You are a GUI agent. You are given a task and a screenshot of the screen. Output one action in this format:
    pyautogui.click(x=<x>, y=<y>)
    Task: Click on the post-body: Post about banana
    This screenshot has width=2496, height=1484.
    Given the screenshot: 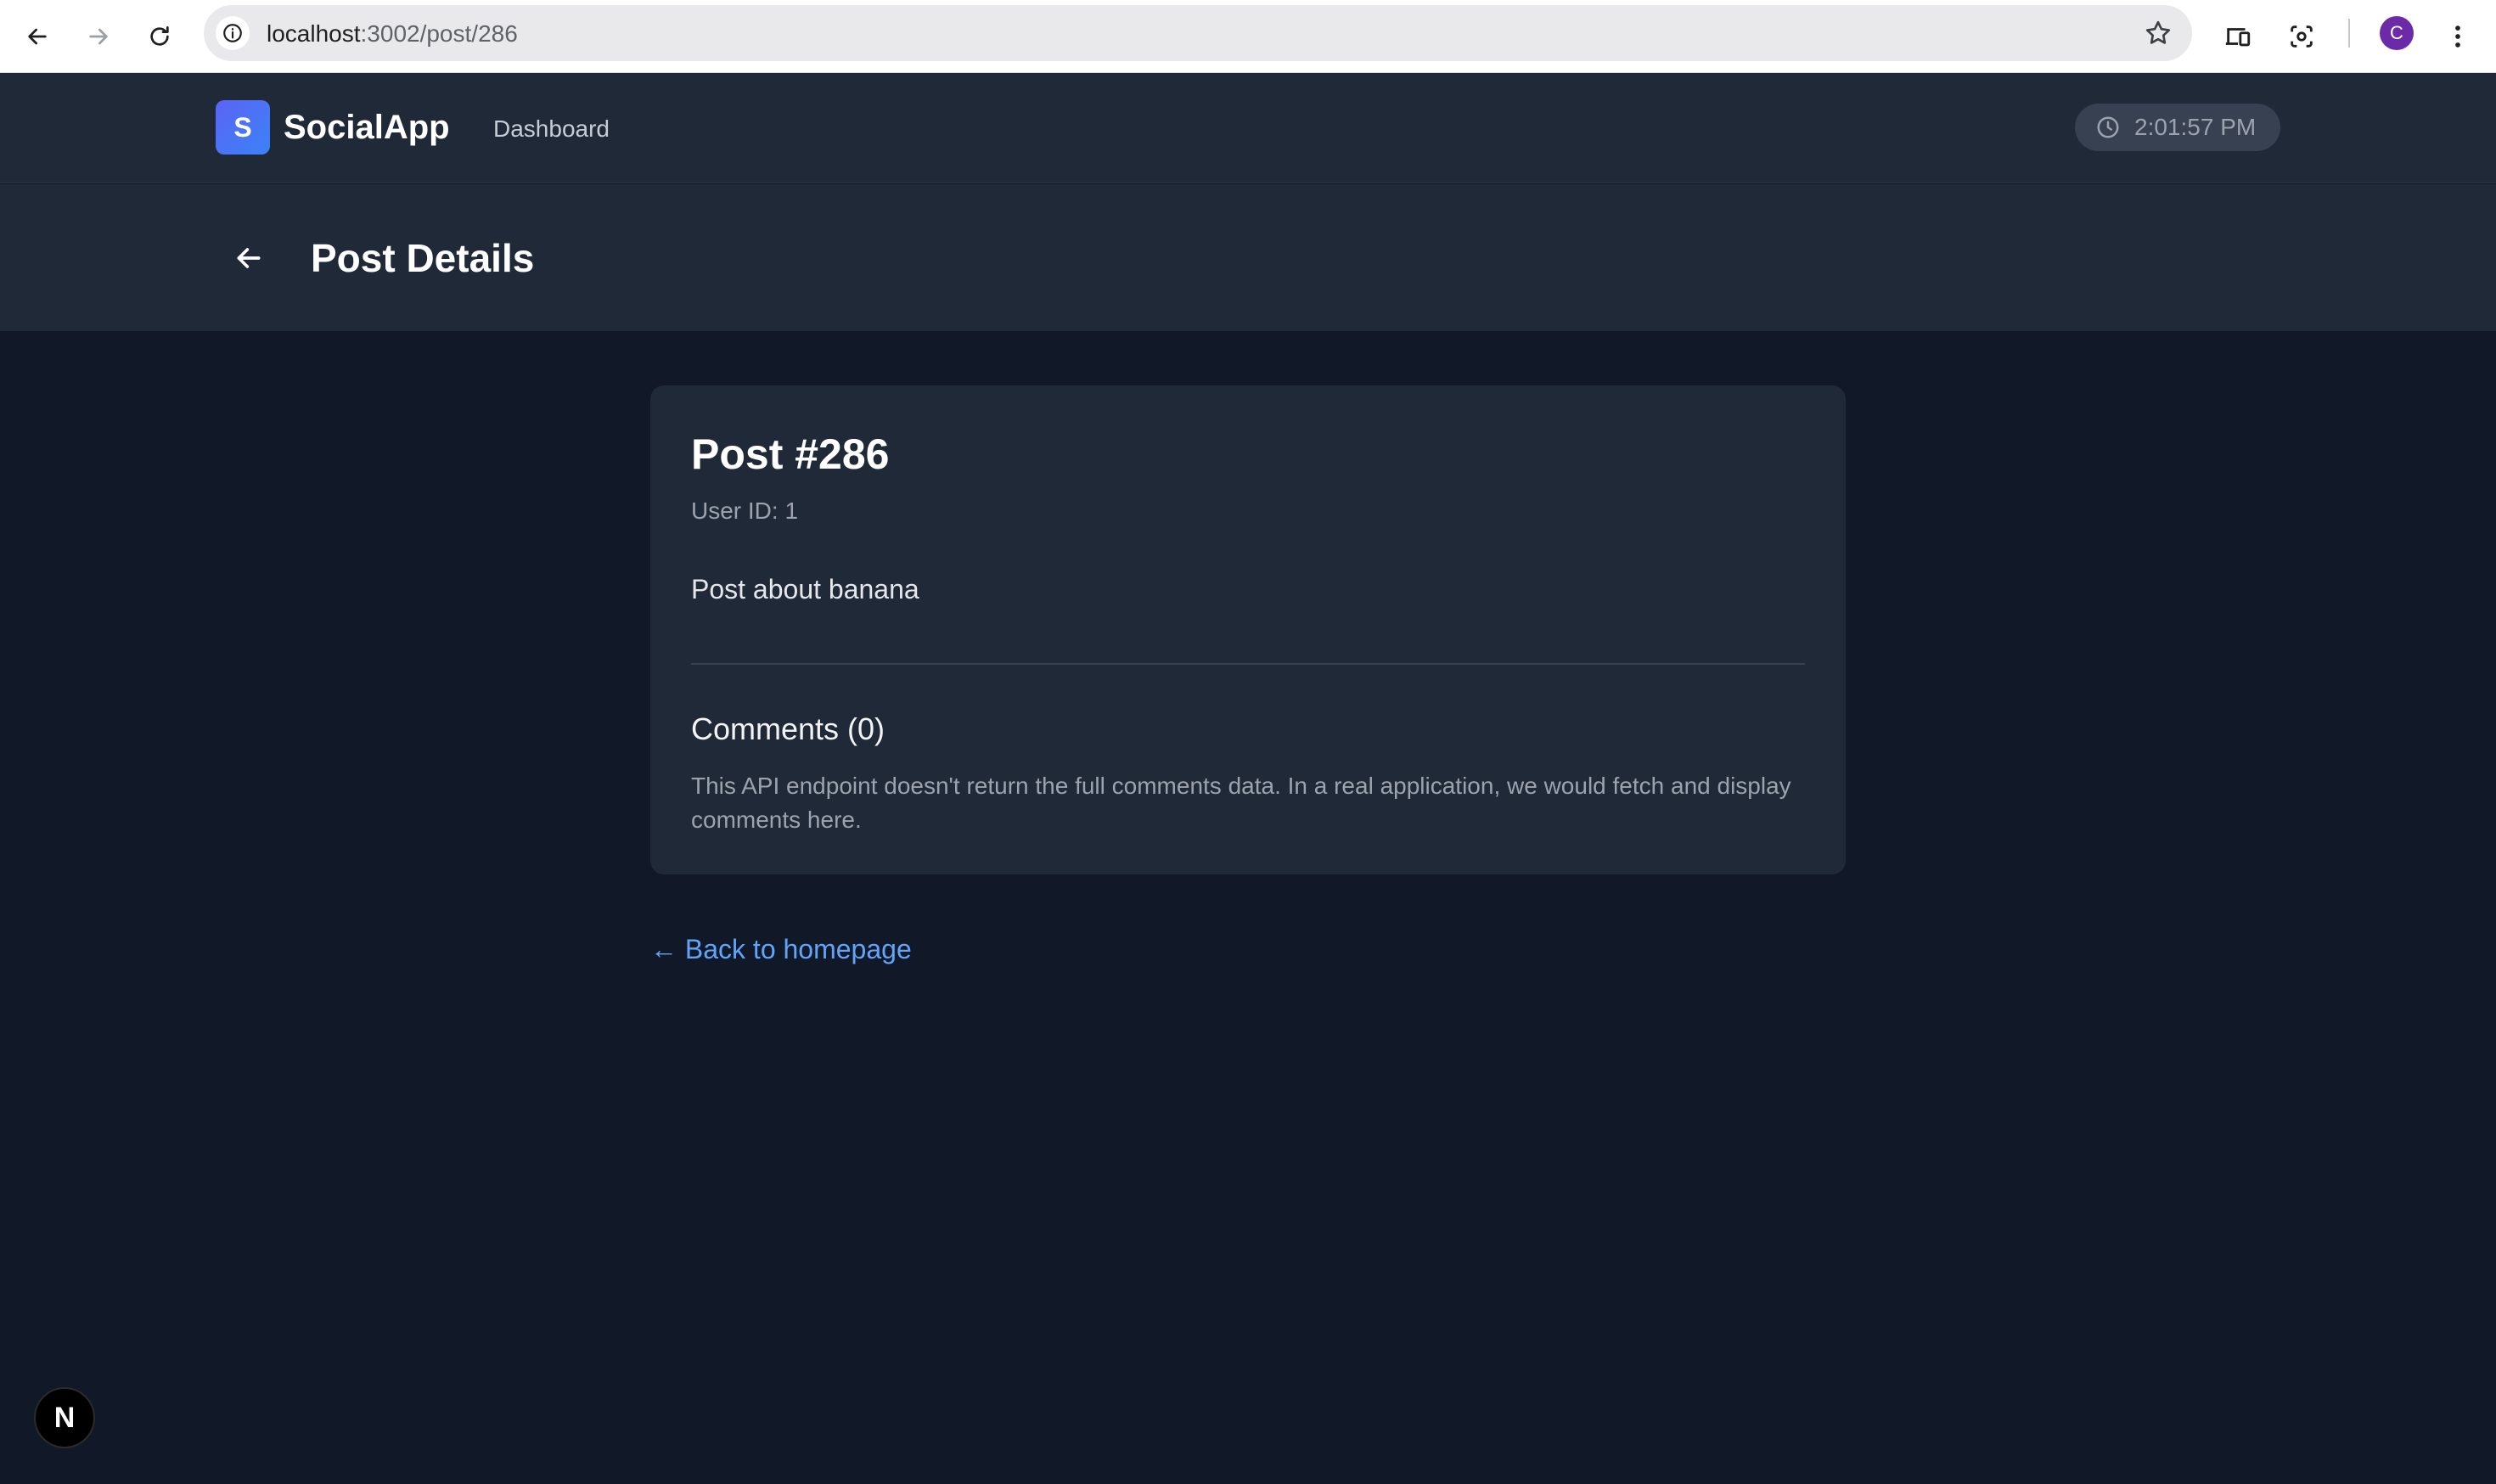 What is the action you would take?
    pyautogui.click(x=805, y=589)
    